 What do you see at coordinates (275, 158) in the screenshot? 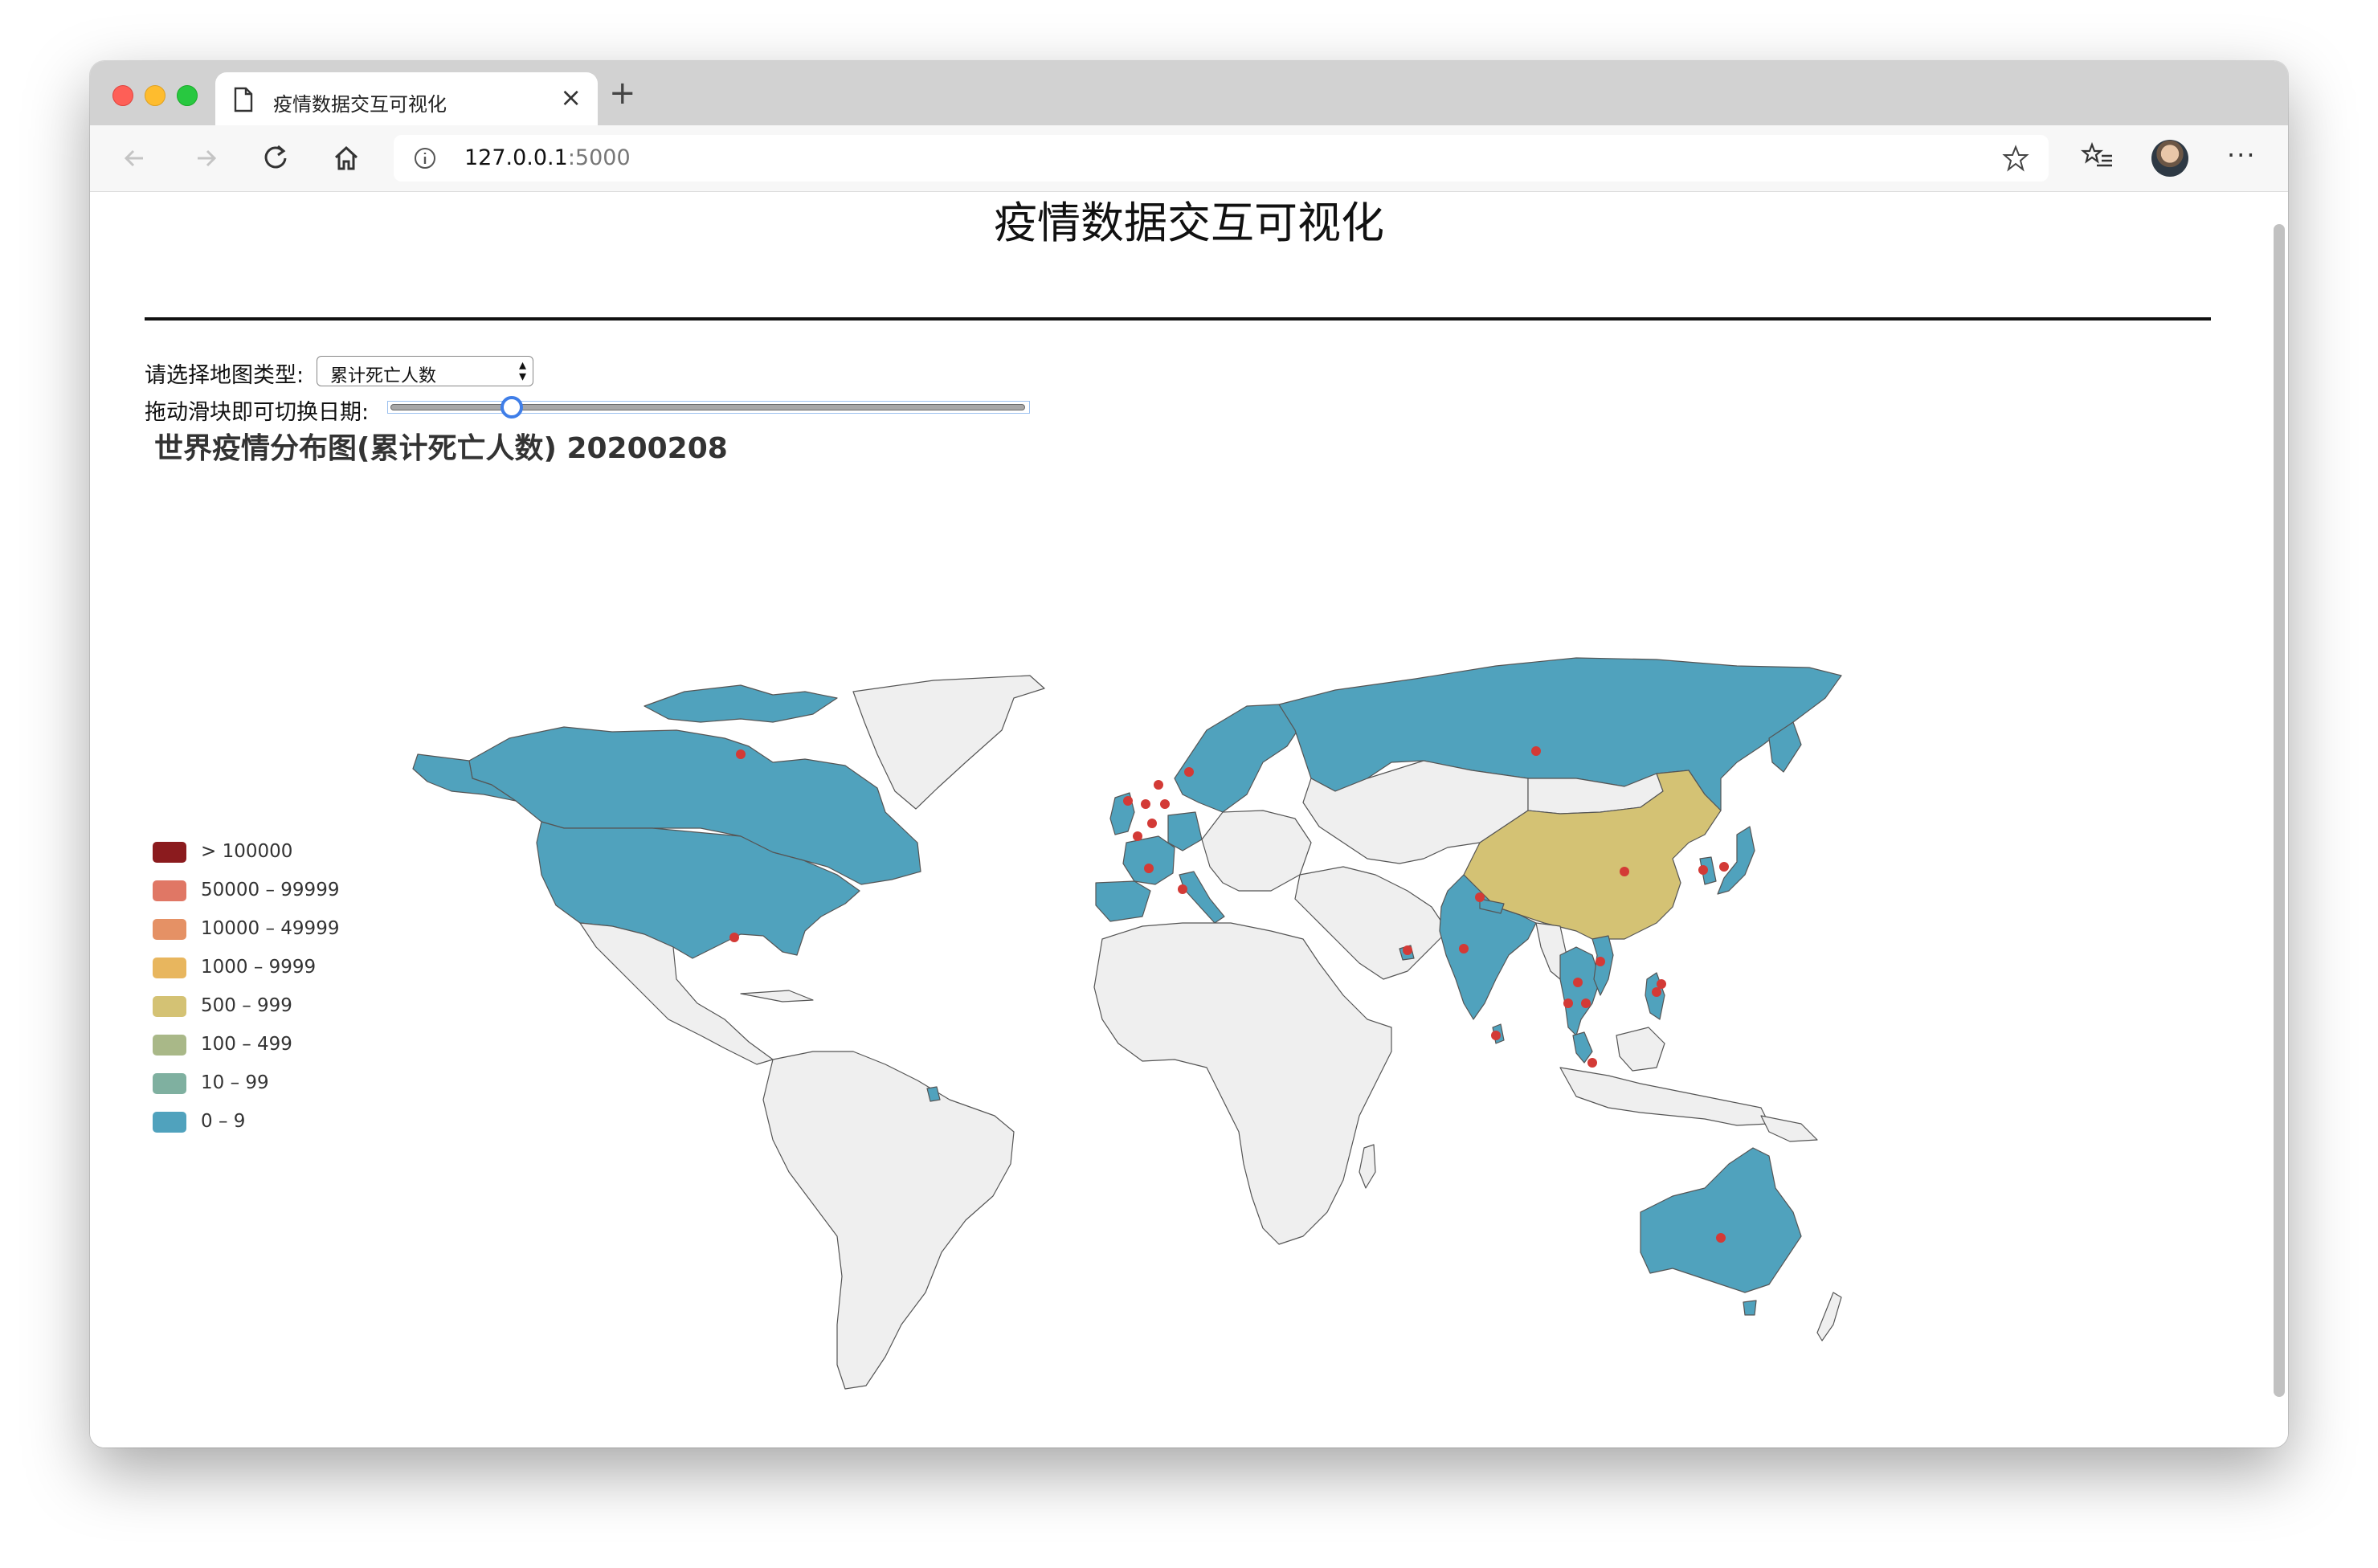
I see `reload-icon` at bounding box center [275, 158].